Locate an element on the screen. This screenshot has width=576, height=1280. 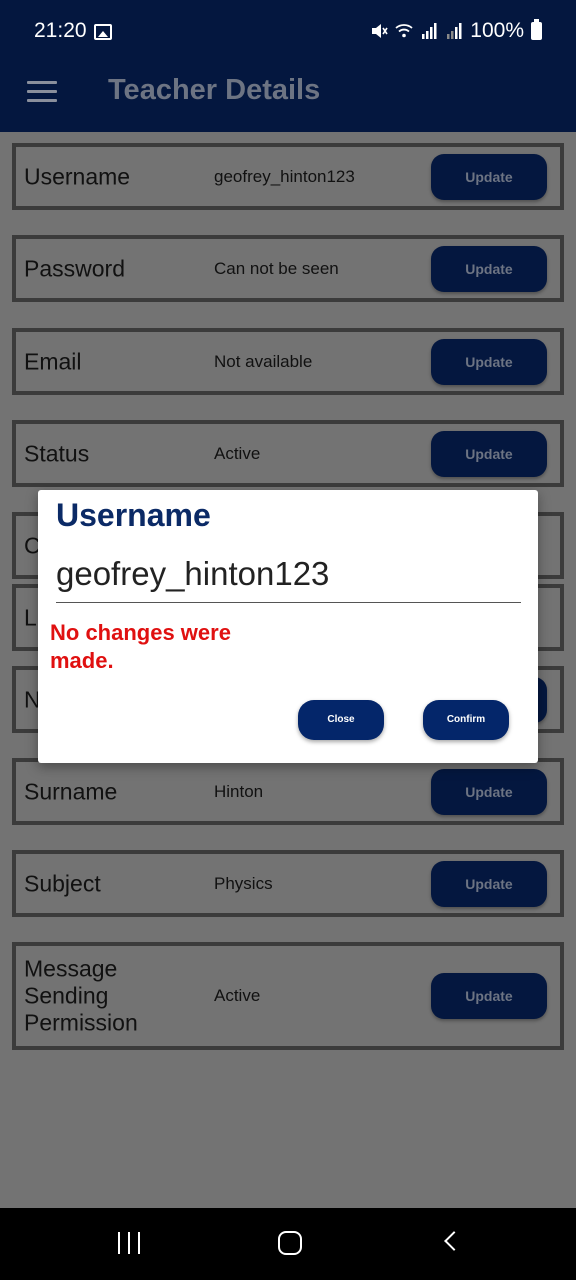
error-message: No changes were made. is located at coordinates (140, 646).